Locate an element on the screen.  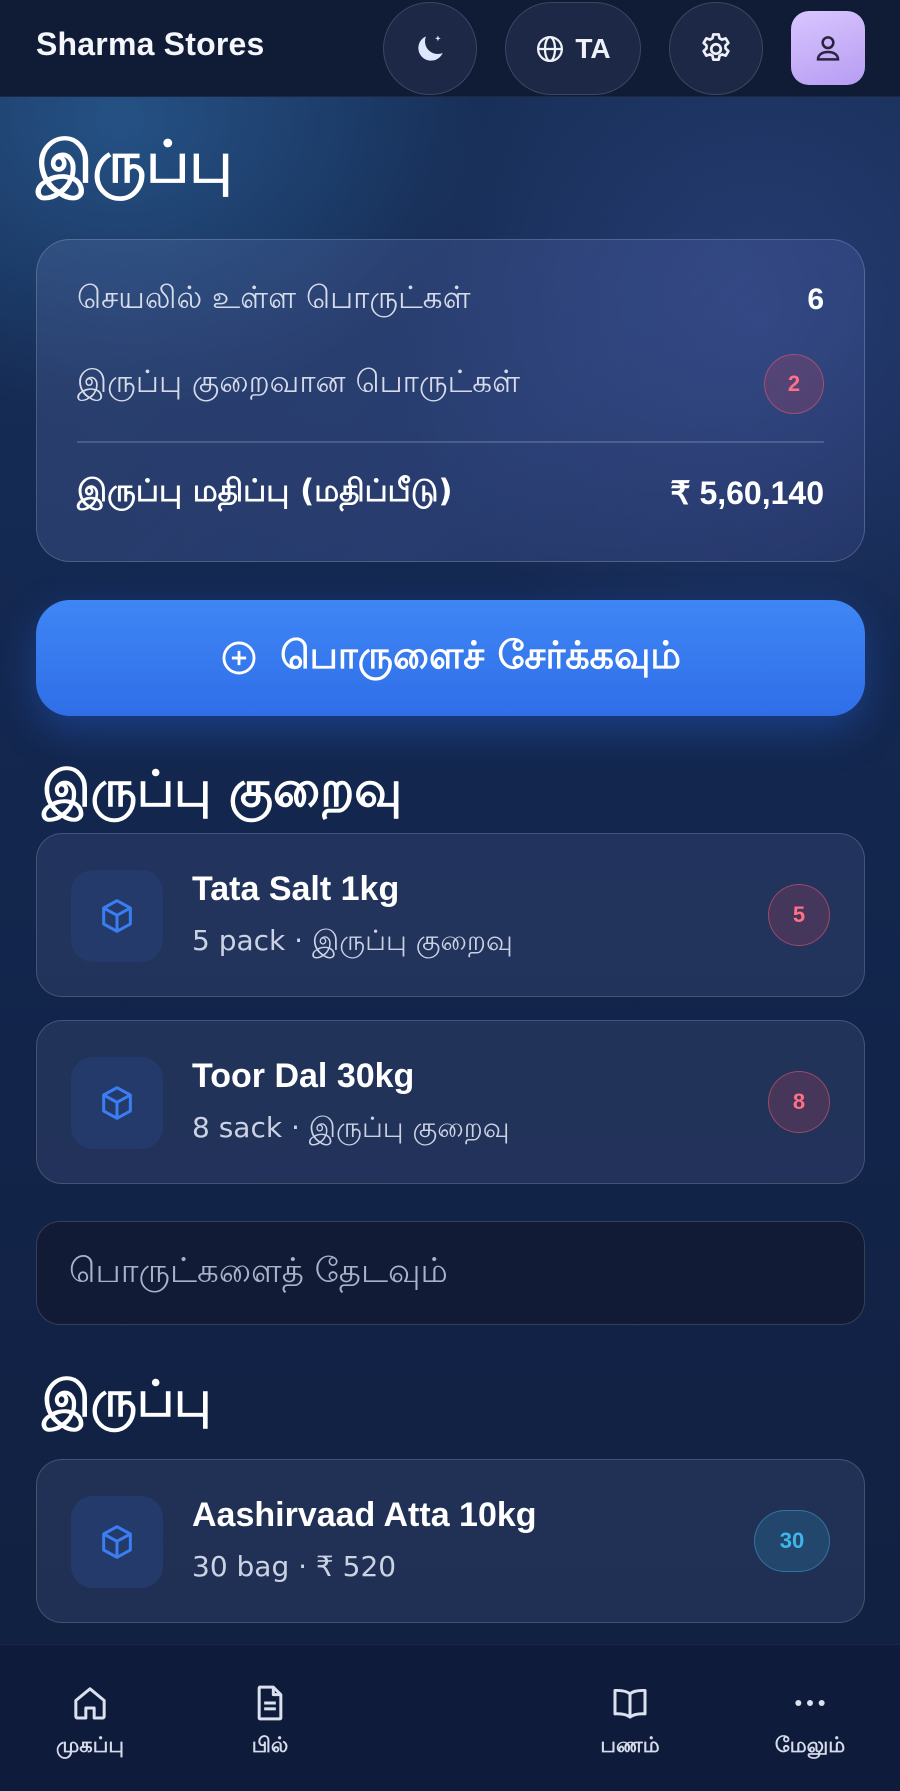
active-items-row: செயலில் உள்ள பொருட்கள் 6 is located at coordinates (450, 300).